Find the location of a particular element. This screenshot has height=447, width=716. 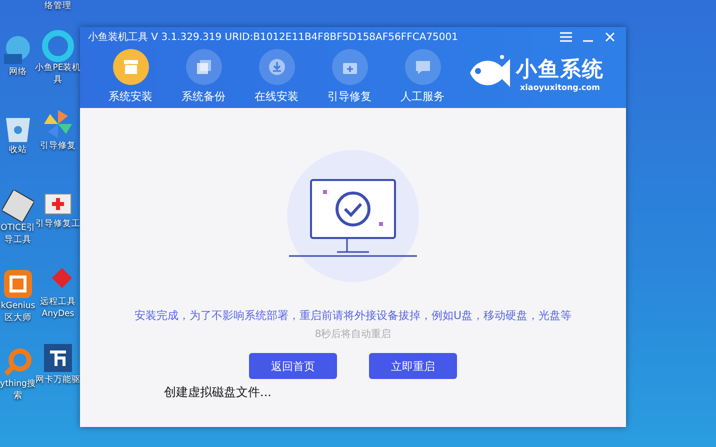

nav-tab: 系统安装 is located at coordinates (130, 76).